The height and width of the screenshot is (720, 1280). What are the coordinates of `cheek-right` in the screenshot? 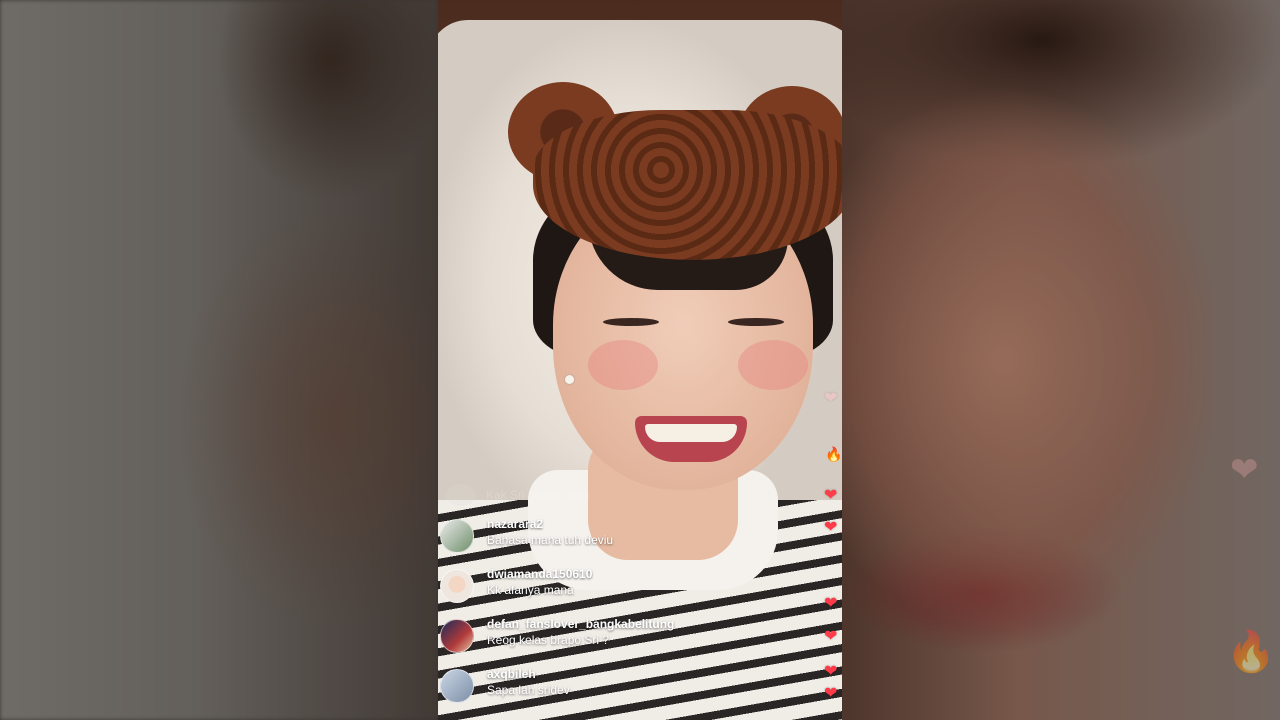 It's located at (773, 365).